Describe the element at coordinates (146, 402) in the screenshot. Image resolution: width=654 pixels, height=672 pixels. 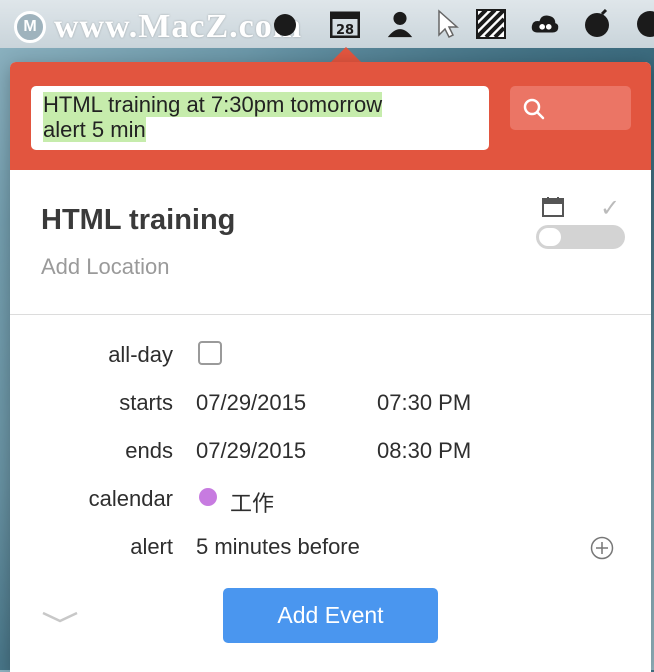
I see `starts-label: starts` at that location.